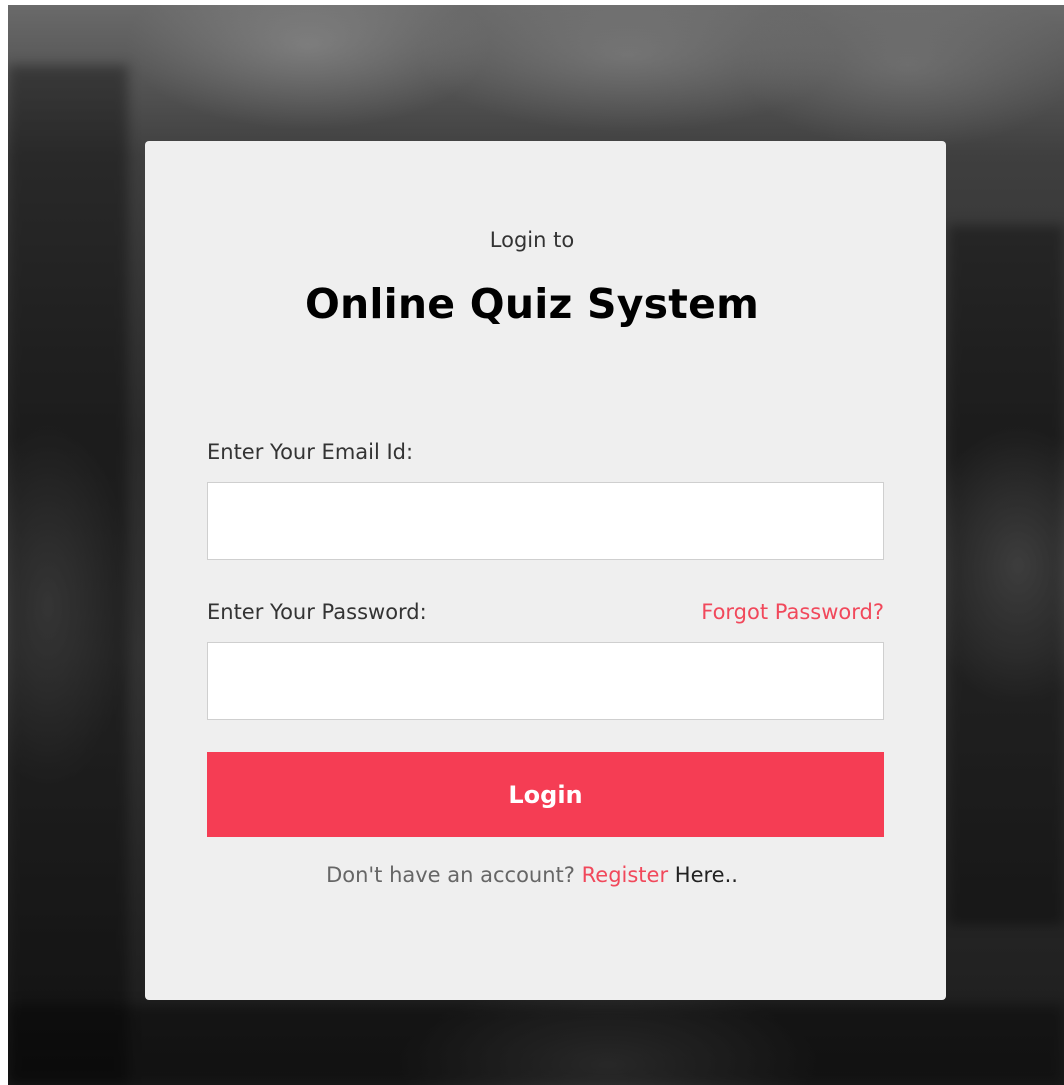  What do you see at coordinates (545, 794) in the screenshot?
I see `login-button: Login` at bounding box center [545, 794].